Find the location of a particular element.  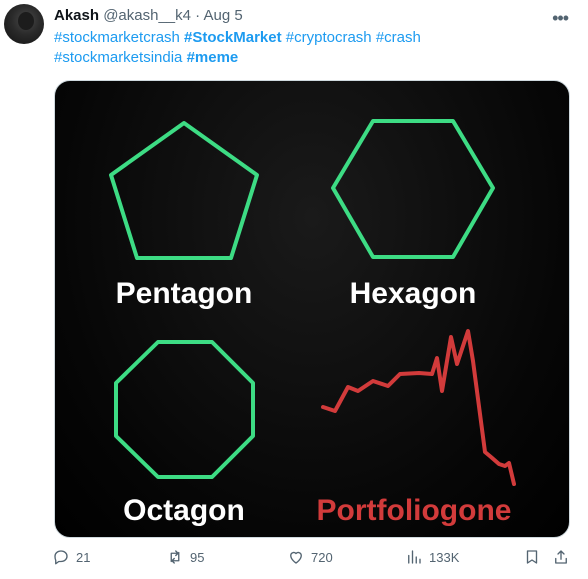

retweet-count: 95 is located at coordinates (197, 557).